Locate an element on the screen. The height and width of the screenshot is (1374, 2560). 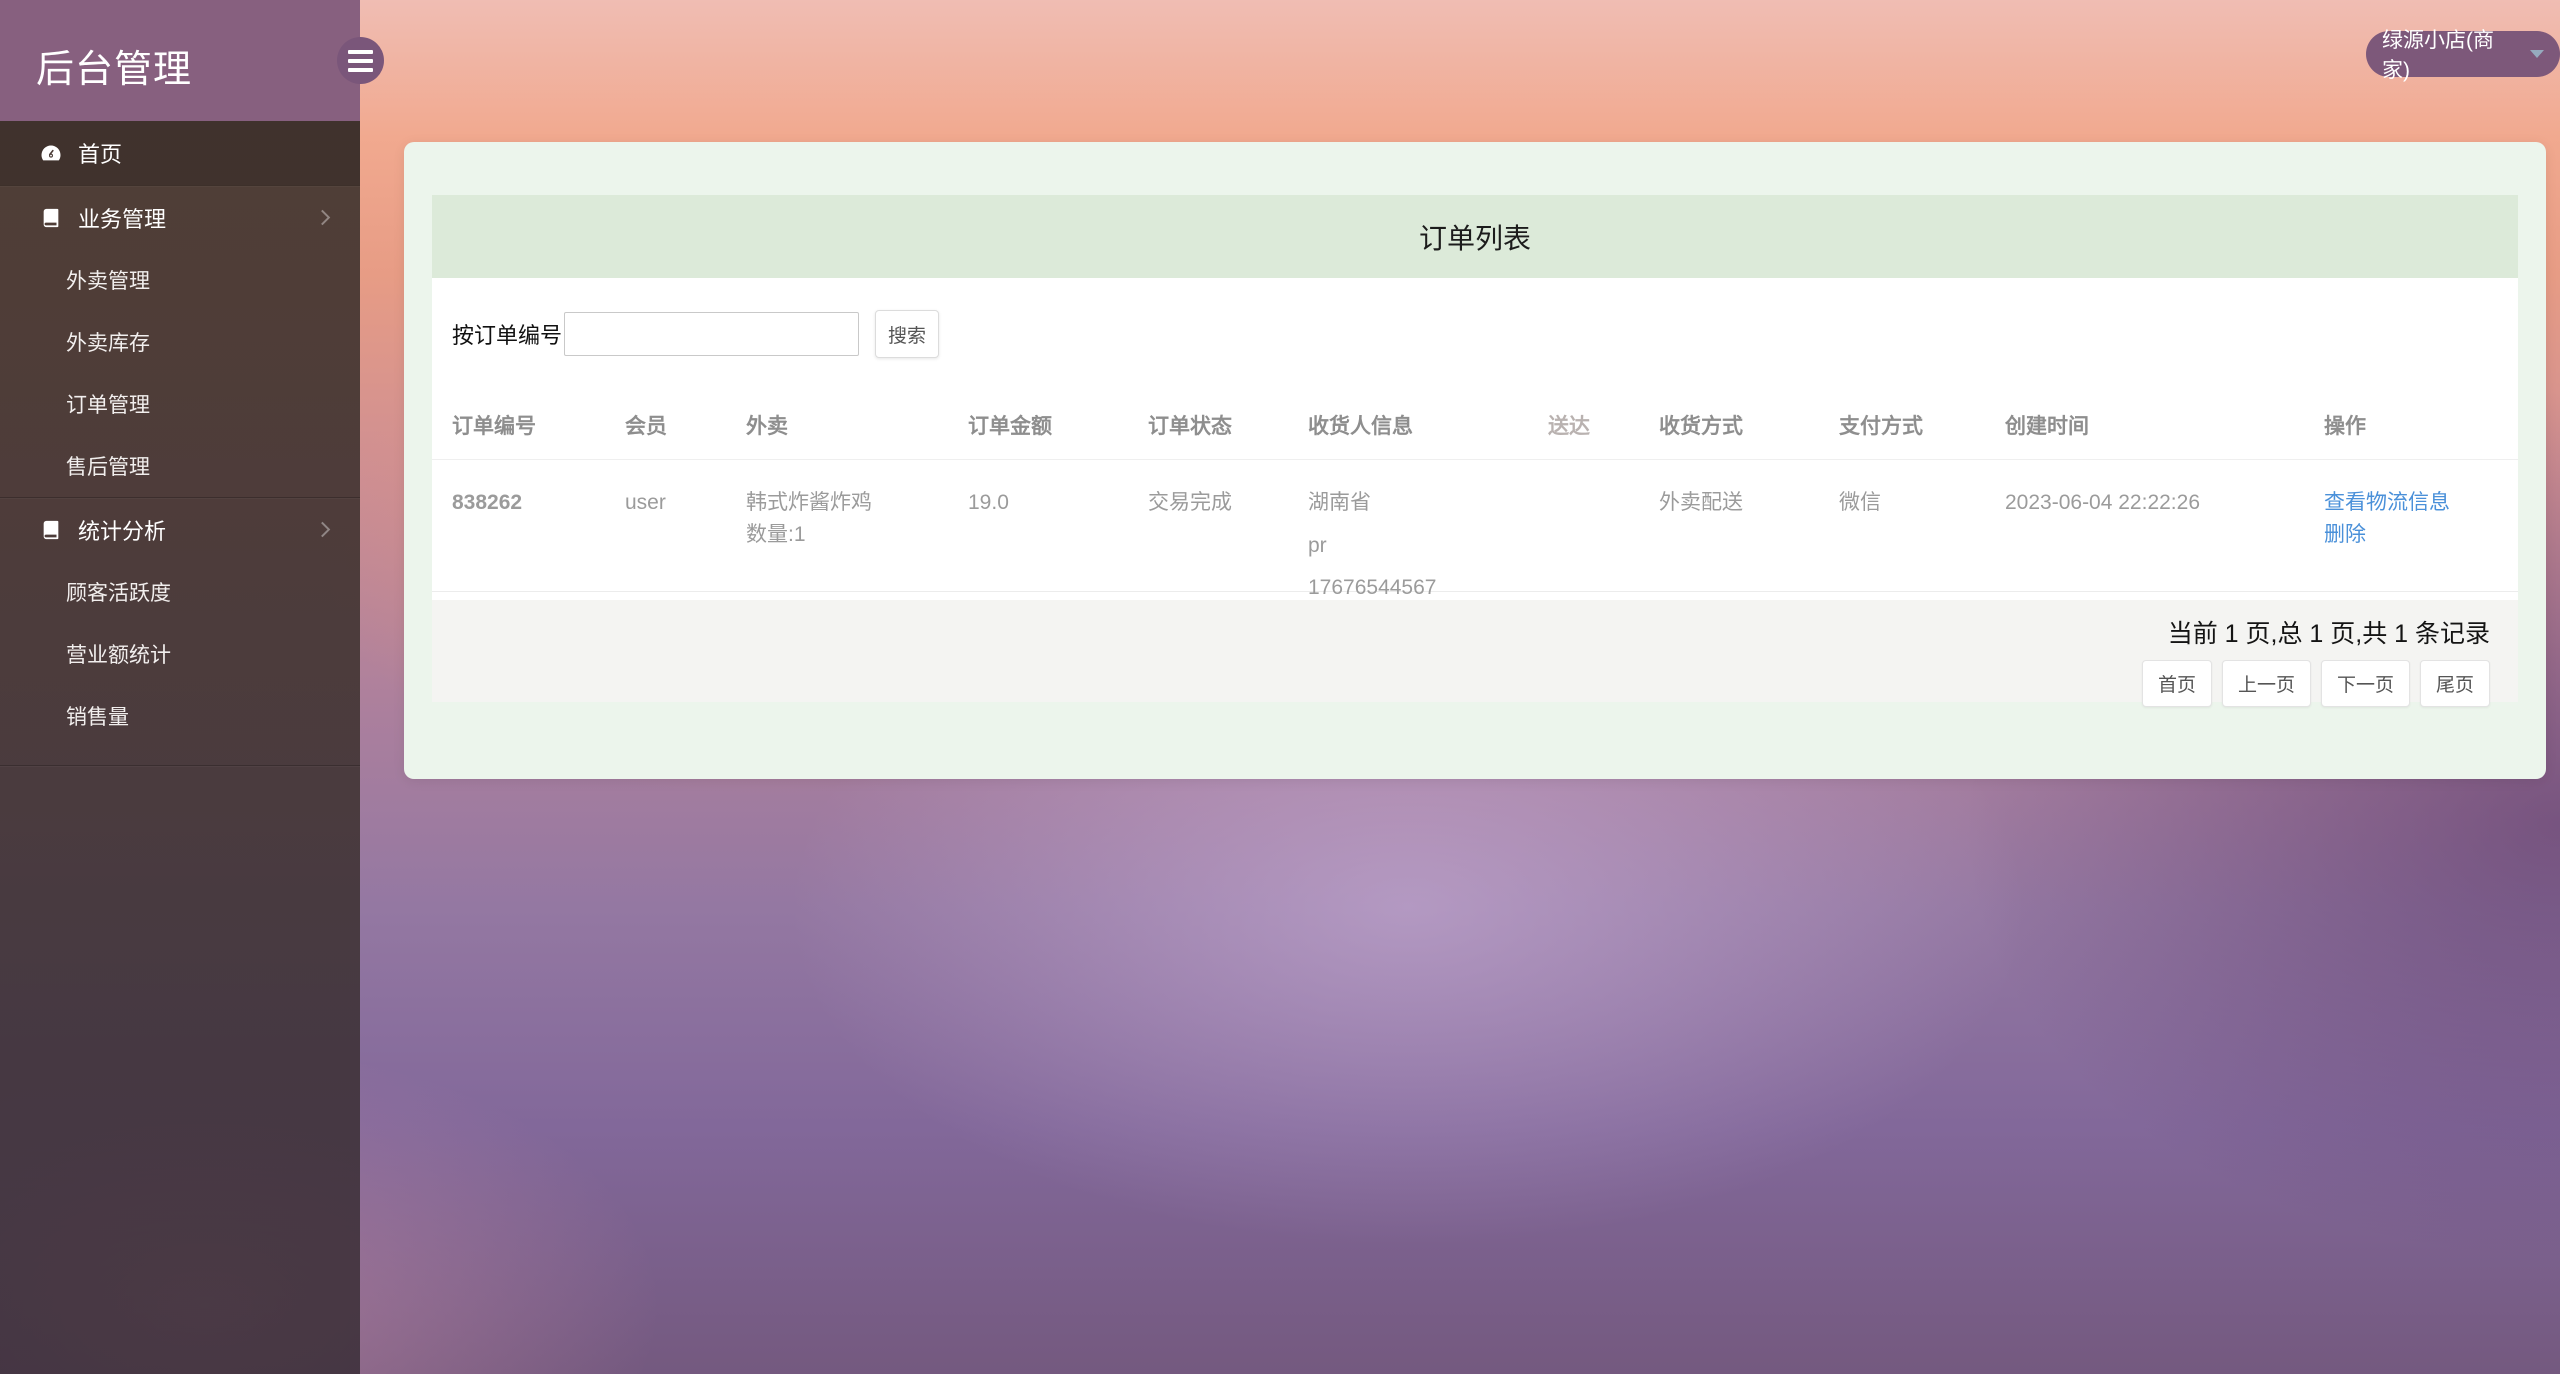
sidebar-item-sales-volume: 销售量 is located at coordinates (180, 716).